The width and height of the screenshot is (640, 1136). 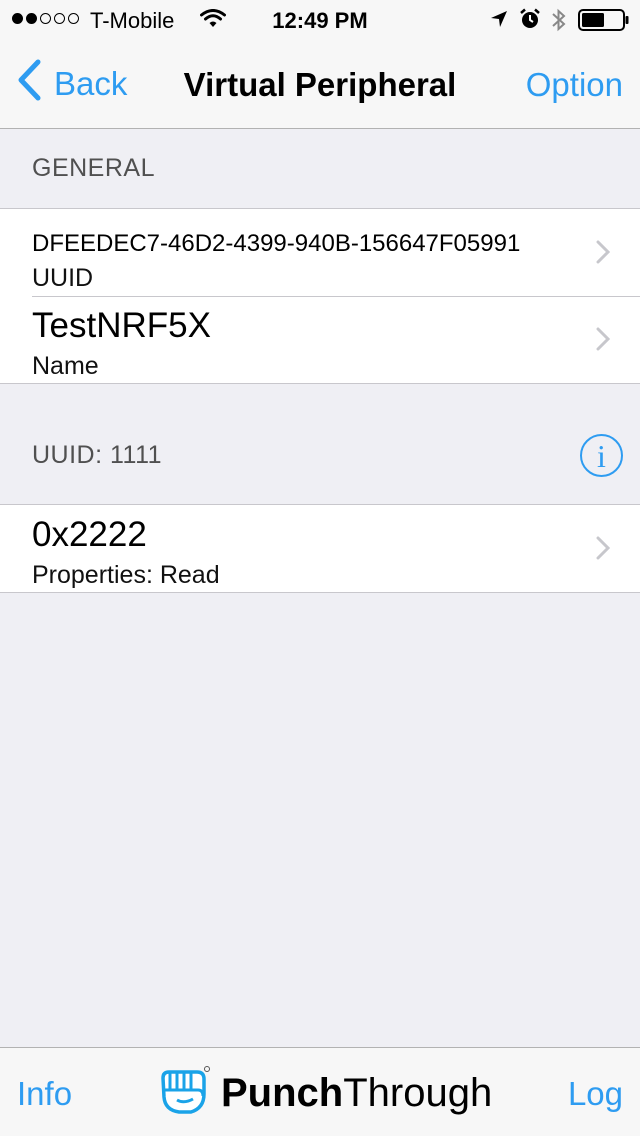 I want to click on battery-icon, so click(x=604, y=22).